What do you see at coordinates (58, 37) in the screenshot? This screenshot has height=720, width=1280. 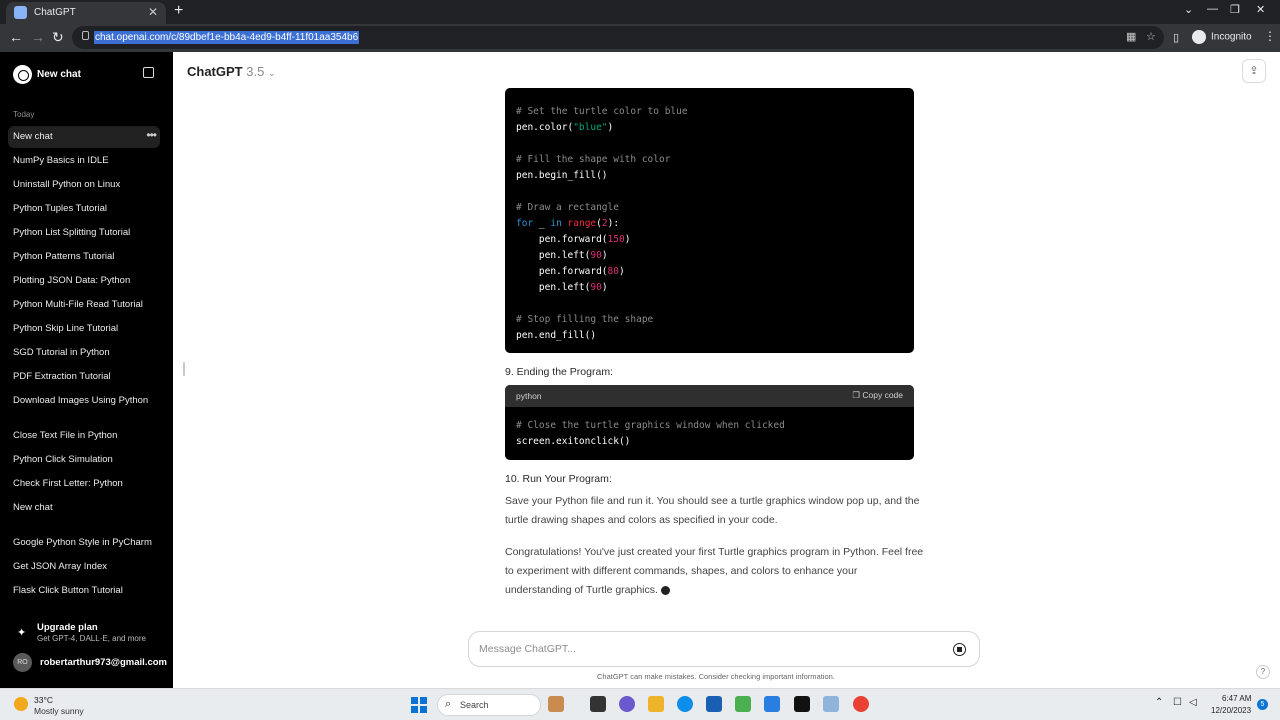 I see `reload-icon: ↻` at bounding box center [58, 37].